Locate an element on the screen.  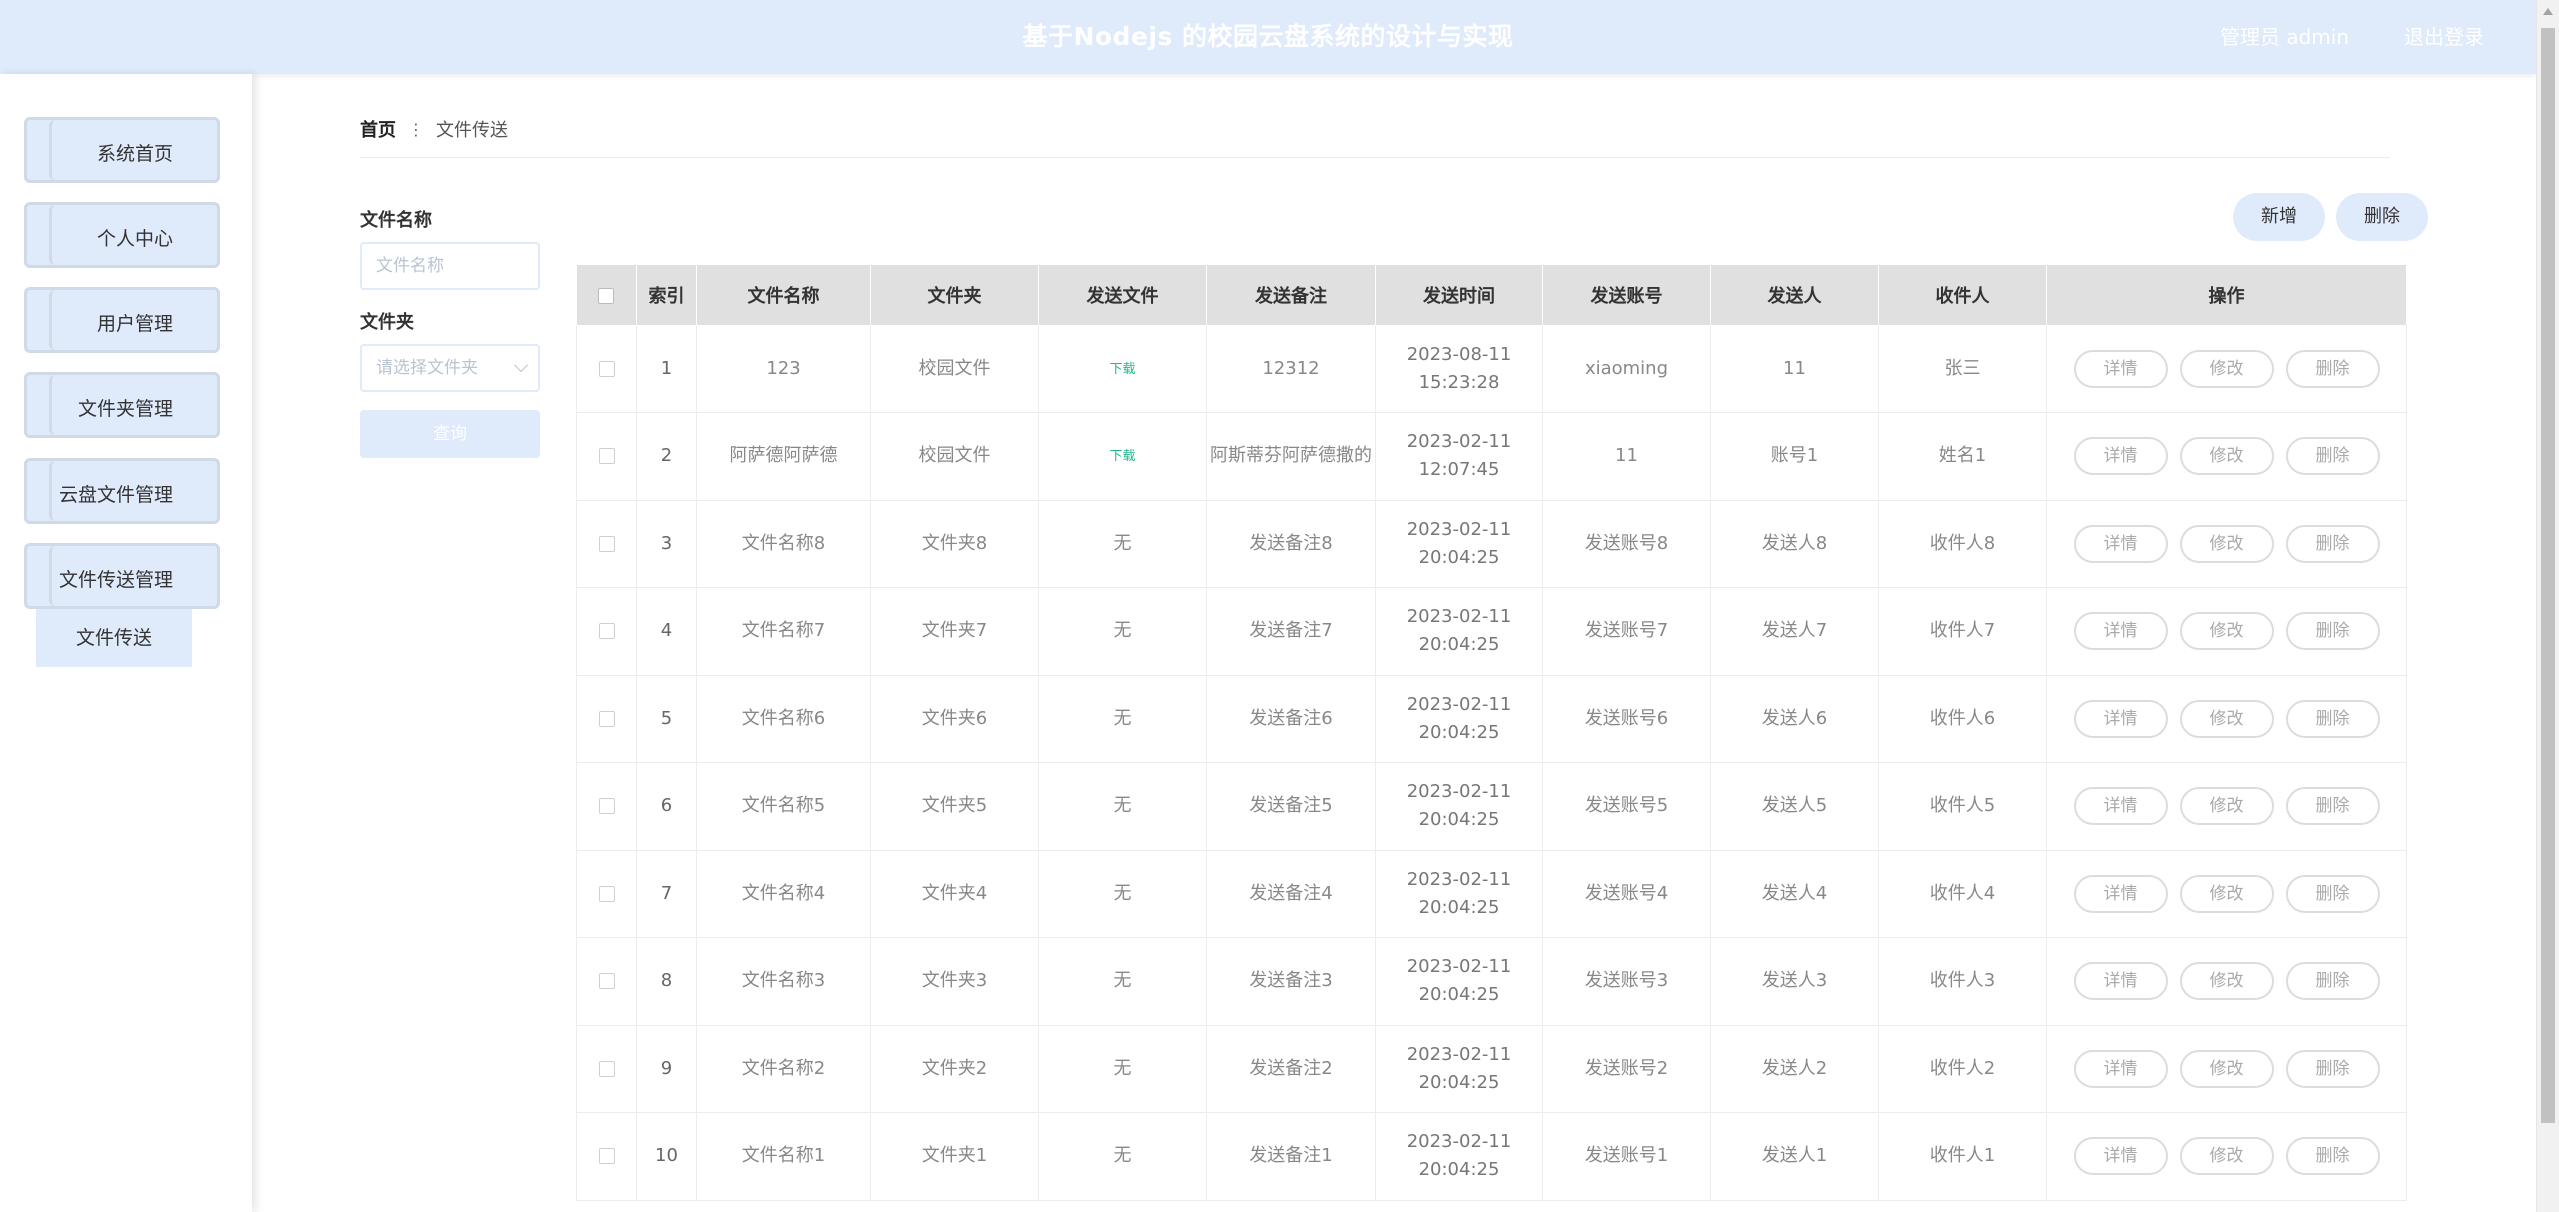
cell-account: 发送账号1 is located at coordinates (1626, 1156).